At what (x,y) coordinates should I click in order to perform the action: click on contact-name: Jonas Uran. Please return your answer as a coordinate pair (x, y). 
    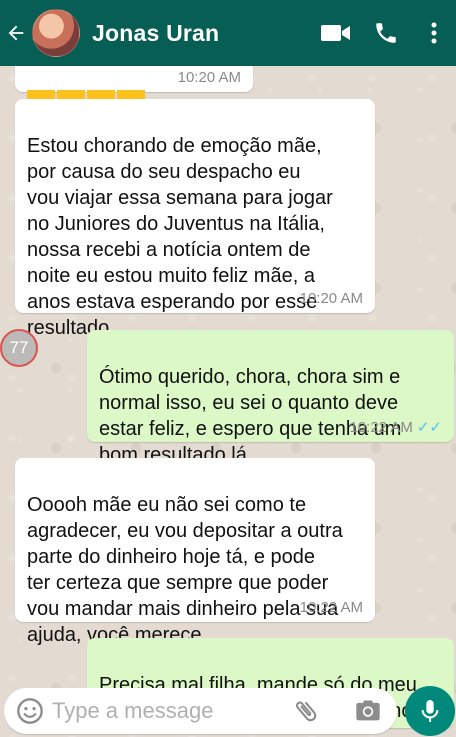
    Looking at the image, I should click on (203, 33).